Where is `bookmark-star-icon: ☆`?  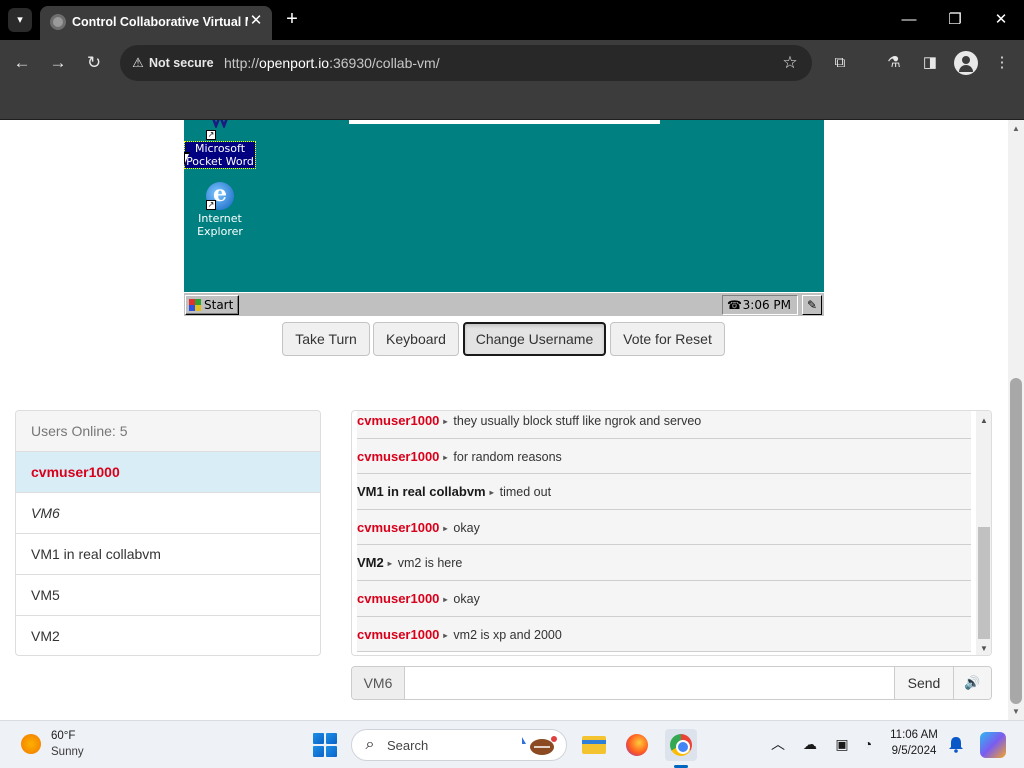 bookmark-star-icon: ☆ is located at coordinates (790, 63).